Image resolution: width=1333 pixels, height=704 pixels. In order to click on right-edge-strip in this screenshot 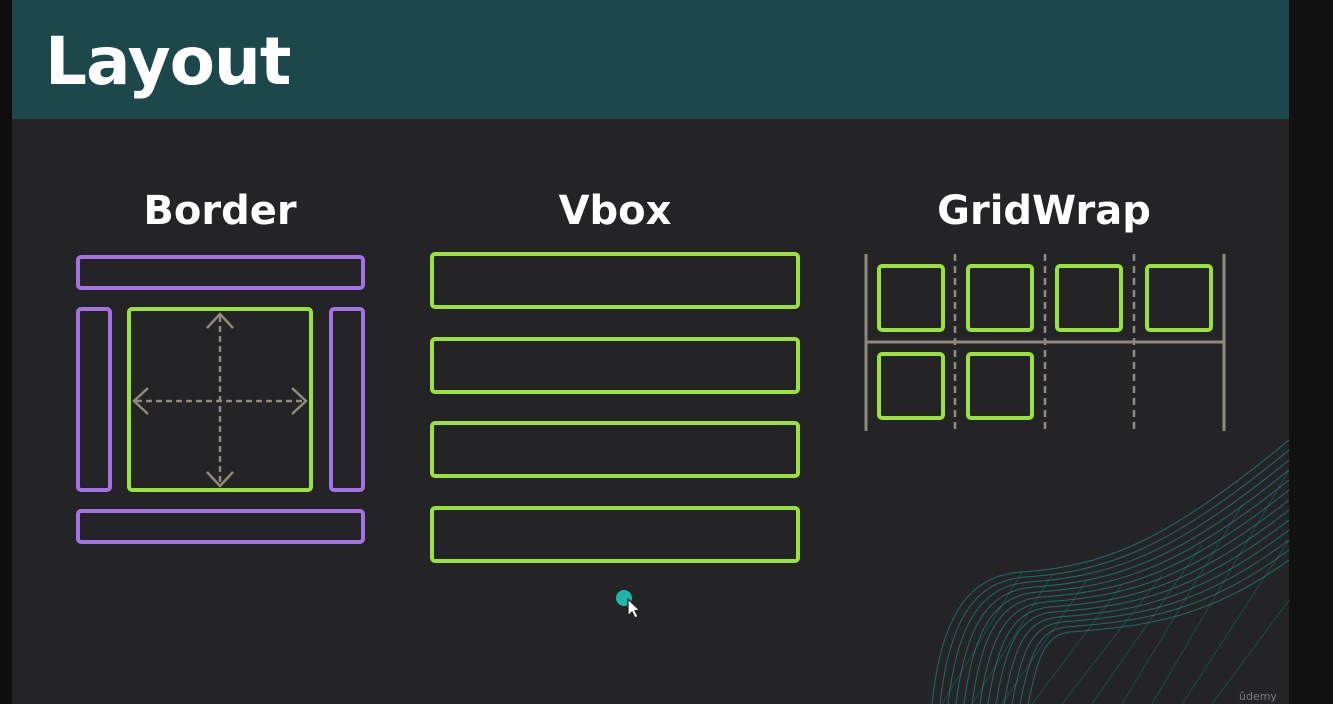, I will do `click(1311, 352)`.